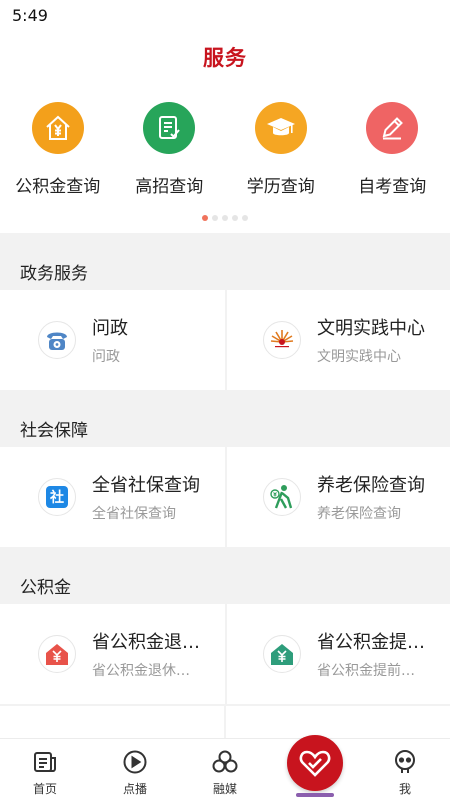 The image size is (450, 800). I want to click on section-title: 政务服务, so click(54, 274).